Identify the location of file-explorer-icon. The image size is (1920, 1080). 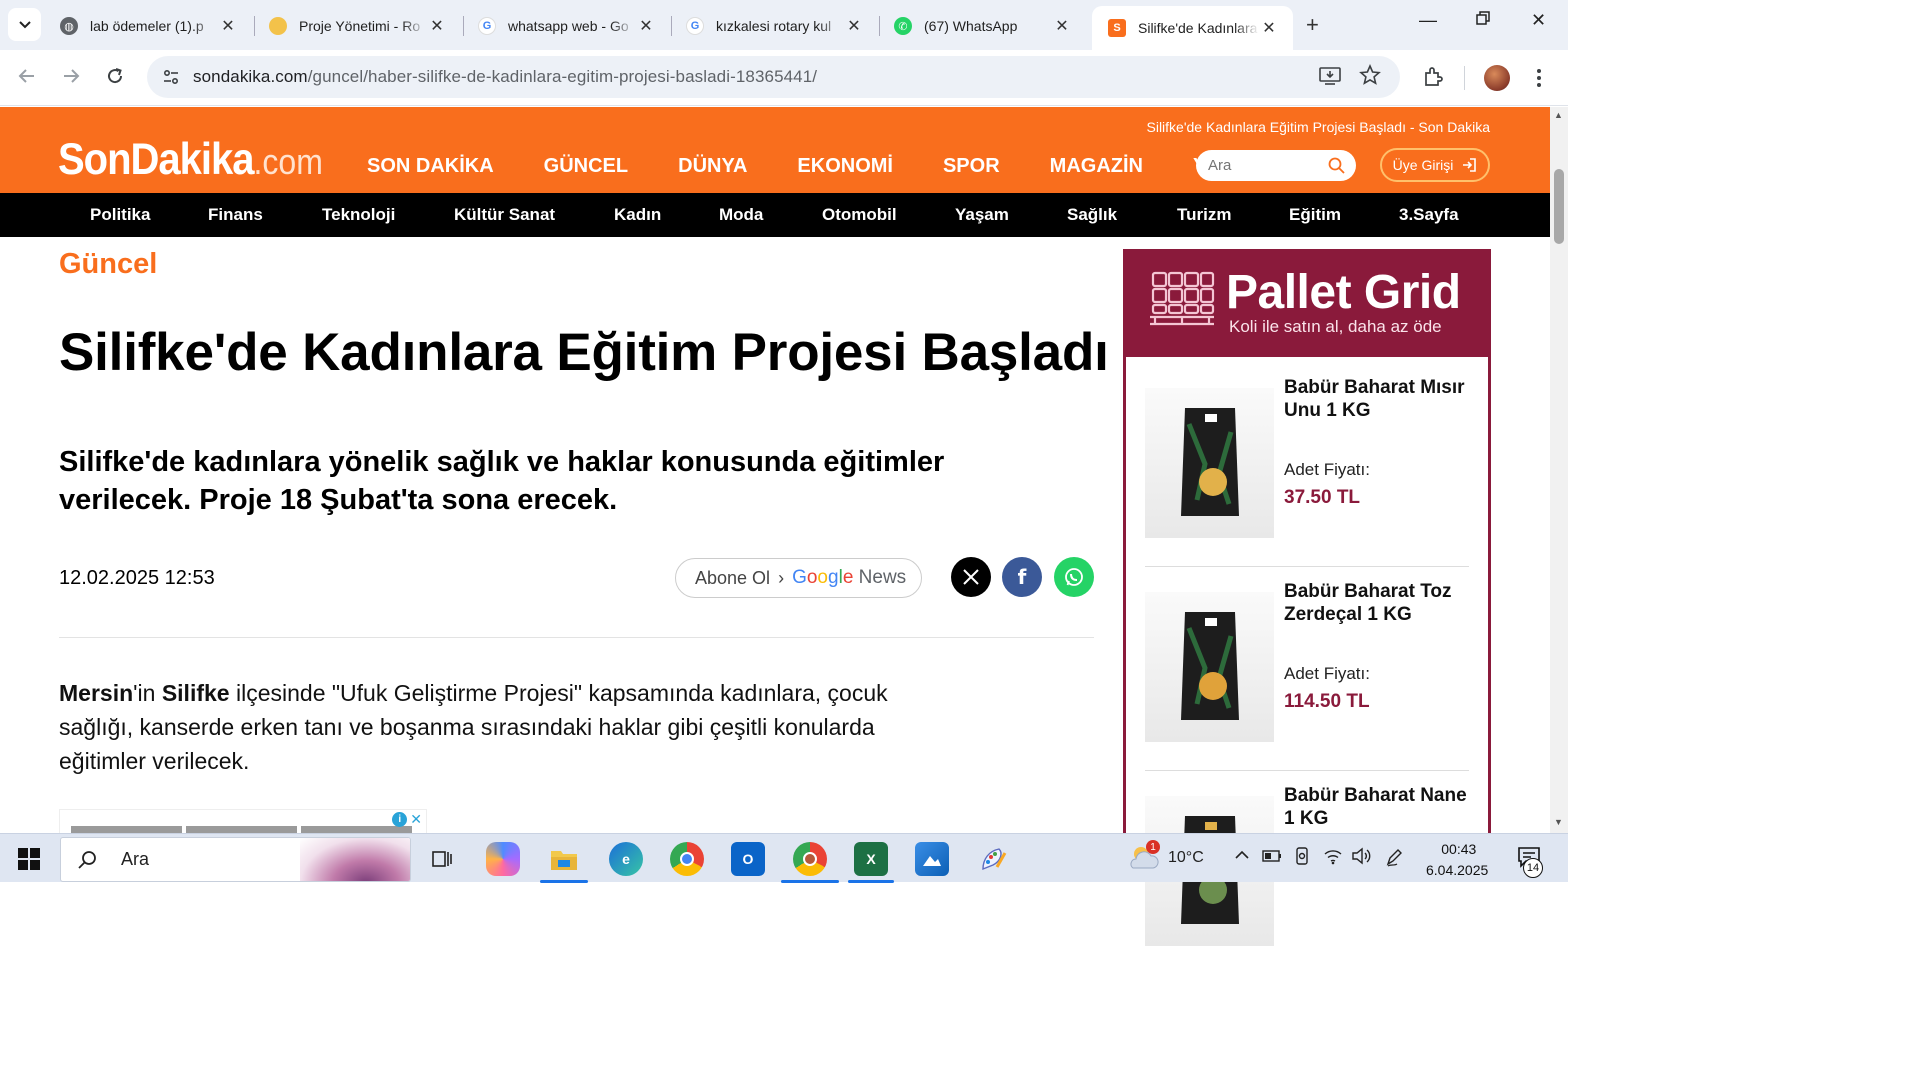
(564, 859).